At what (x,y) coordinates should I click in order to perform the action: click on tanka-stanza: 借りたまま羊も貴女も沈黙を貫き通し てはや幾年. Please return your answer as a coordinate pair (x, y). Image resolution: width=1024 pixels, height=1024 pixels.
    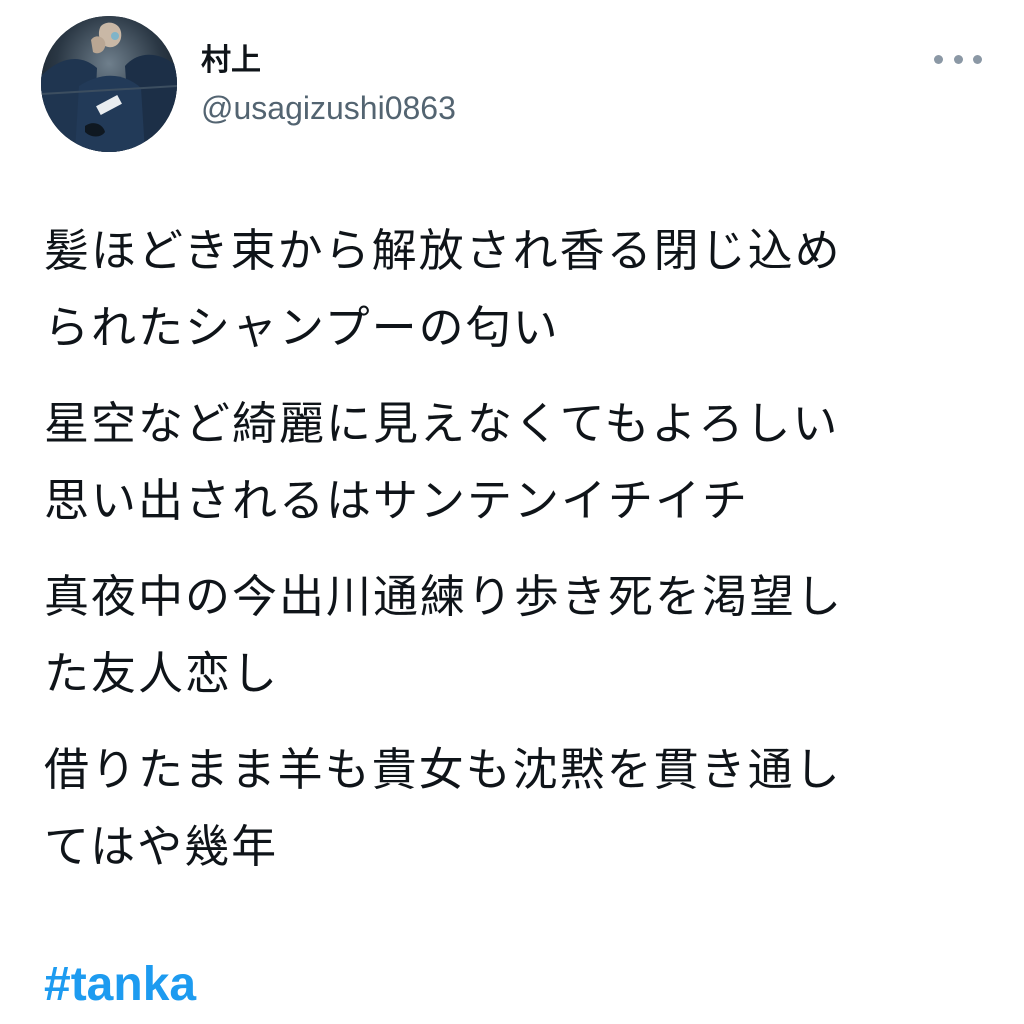
    Looking at the image, I should click on (519, 808).